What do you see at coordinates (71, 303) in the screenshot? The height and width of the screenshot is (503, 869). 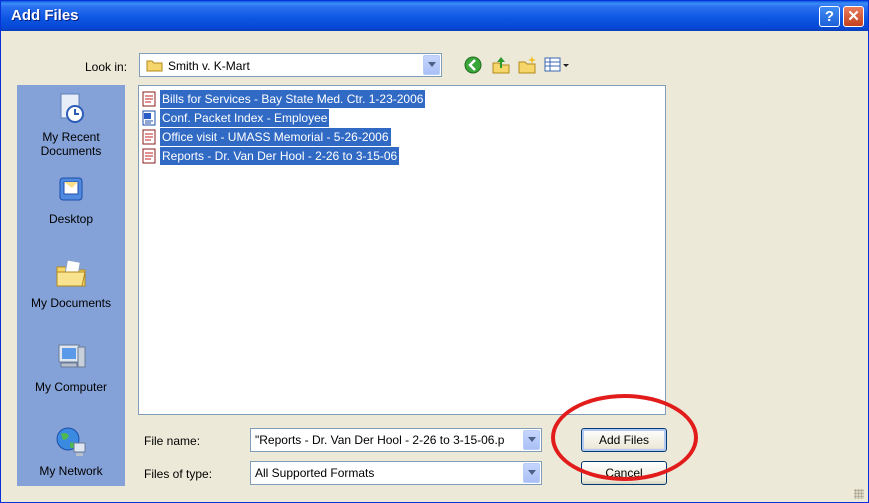 I see `place-label: My Documents` at bounding box center [71, 303].